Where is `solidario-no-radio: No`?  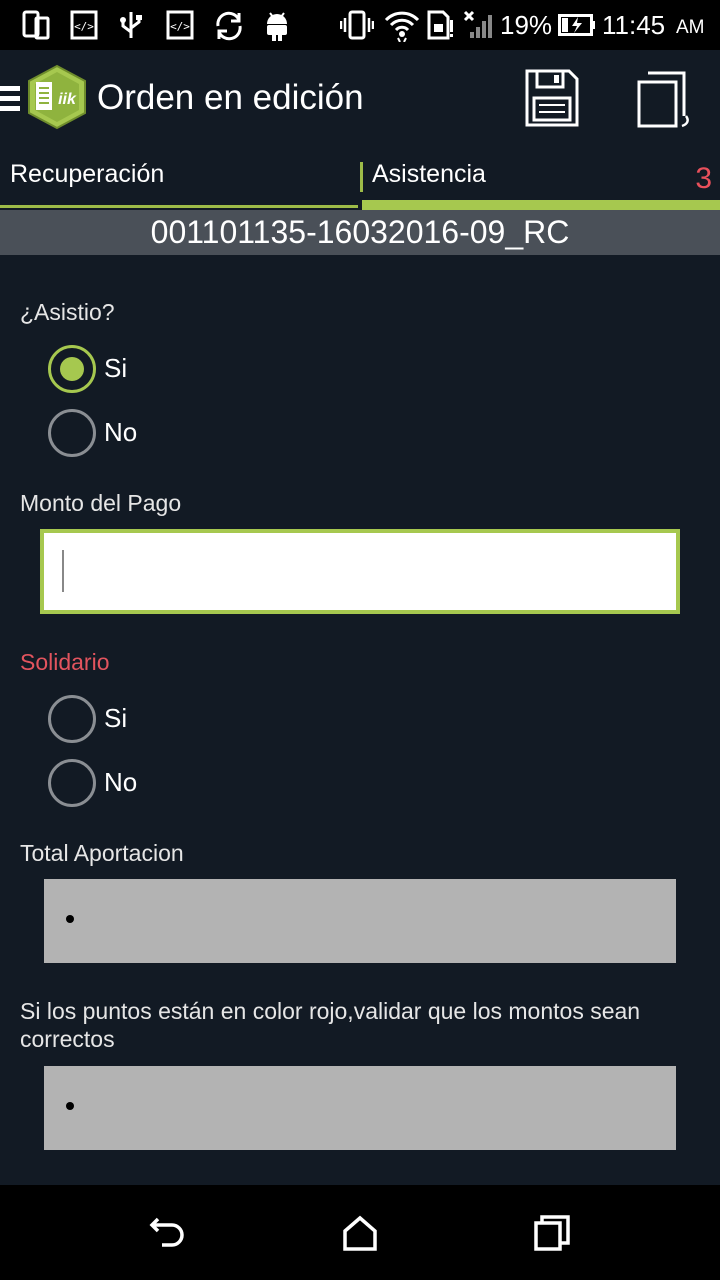
solidario-no-radio: No is located at coordinates (148, 783).